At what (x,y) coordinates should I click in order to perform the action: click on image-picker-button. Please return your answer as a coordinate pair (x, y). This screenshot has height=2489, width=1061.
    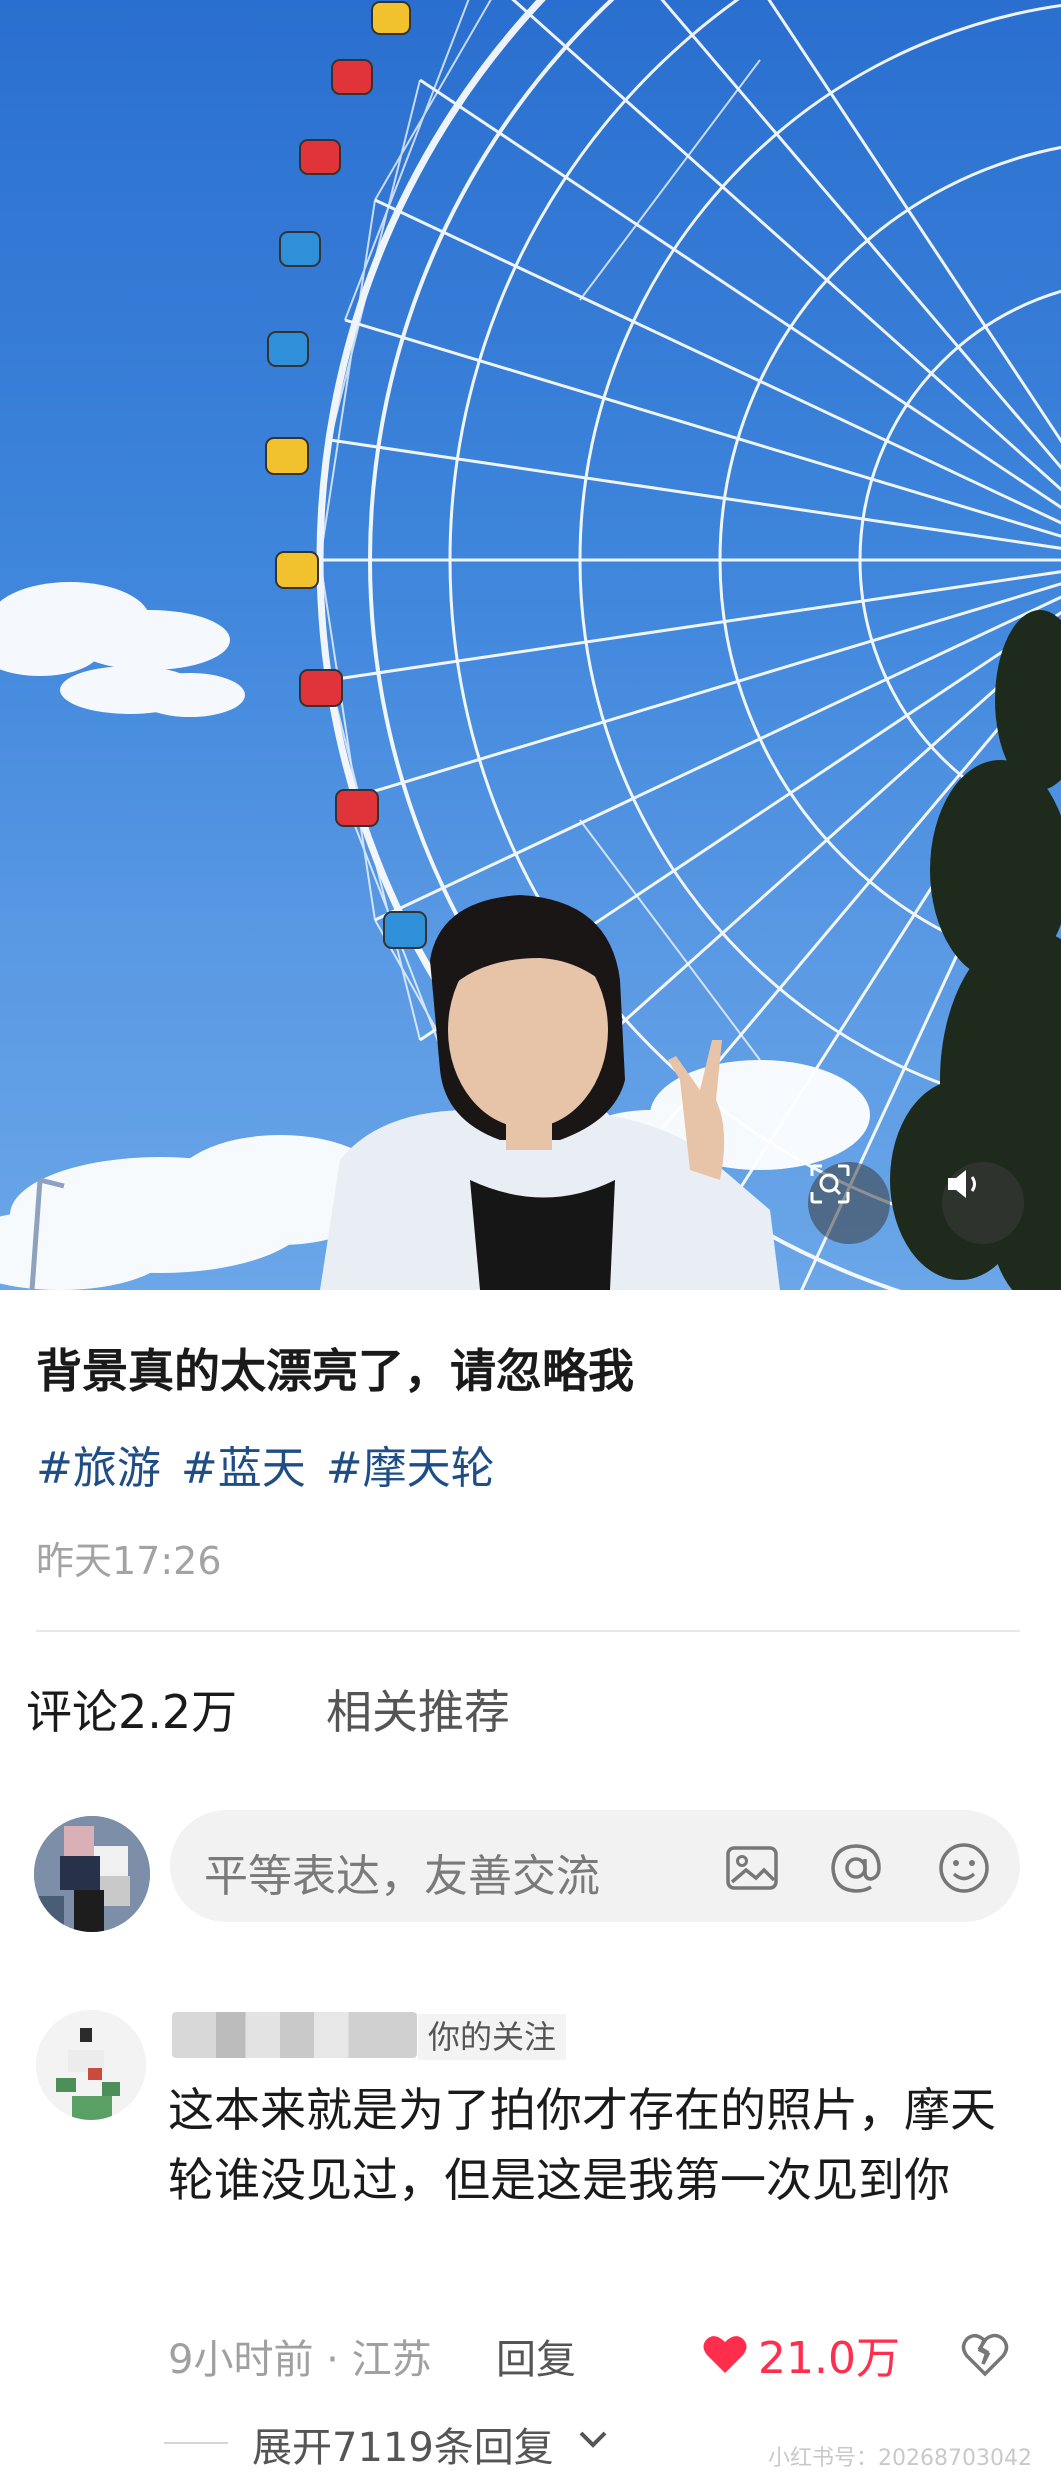
    Looking at the image, I should click on (752, 1868).